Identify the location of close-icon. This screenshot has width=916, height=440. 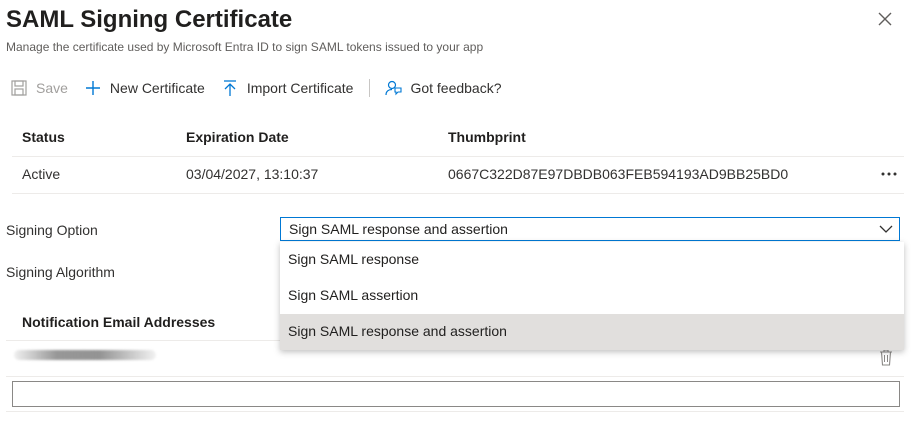
(885, 19).